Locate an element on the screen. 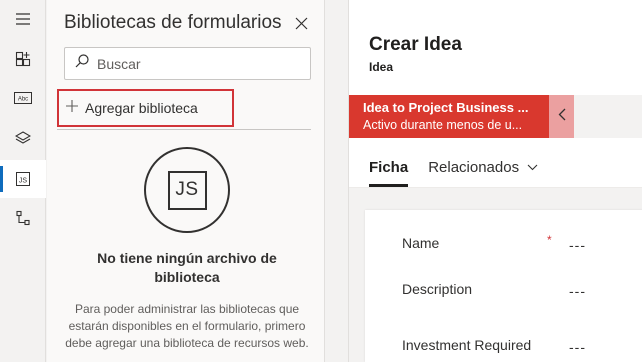 This screenshot has height=362, width=642. components-icon is located at coordinates (23, 59).